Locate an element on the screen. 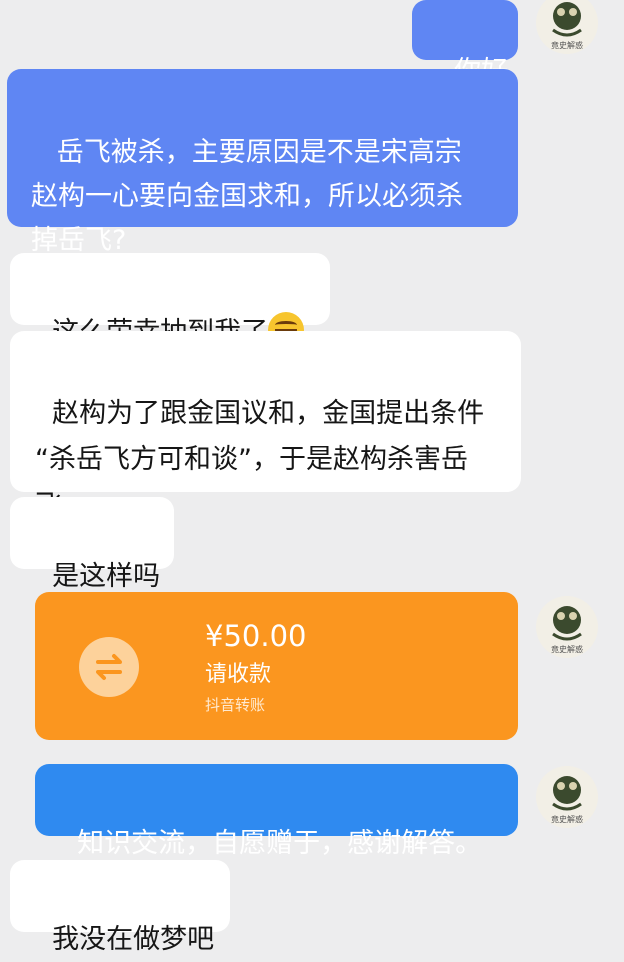  message-text: 我没在做梦吧 is located at coordinates (133, 939).